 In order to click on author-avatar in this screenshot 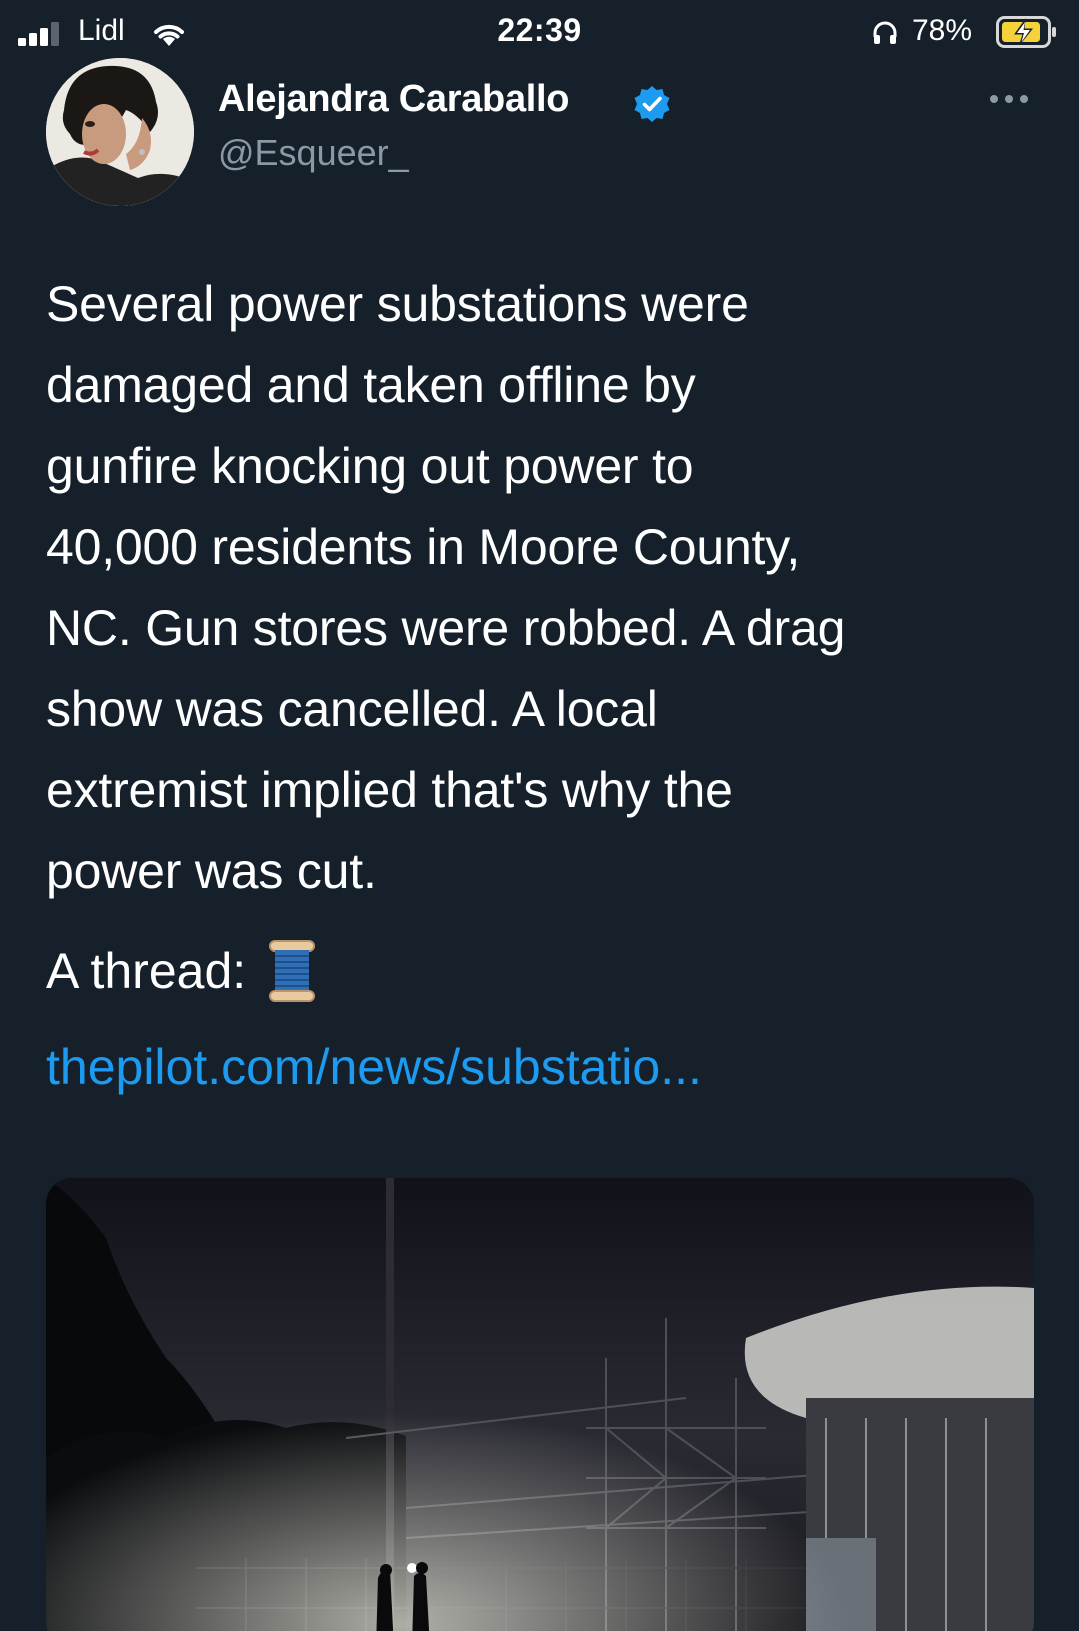, I will do `click(120, 132)`.